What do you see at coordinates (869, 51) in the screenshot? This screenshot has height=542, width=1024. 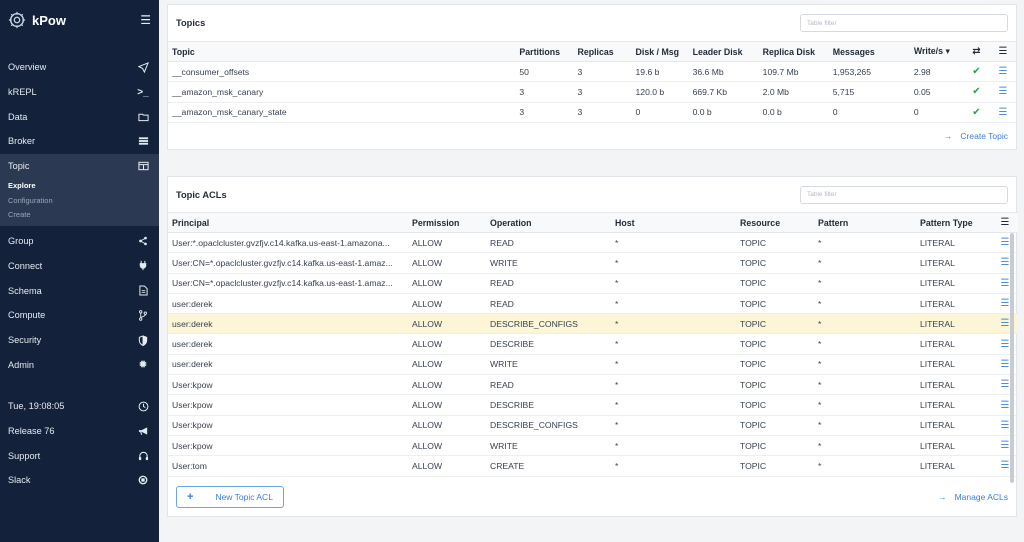 I see `col-messages: Messages` at bounding box center [869, 51].